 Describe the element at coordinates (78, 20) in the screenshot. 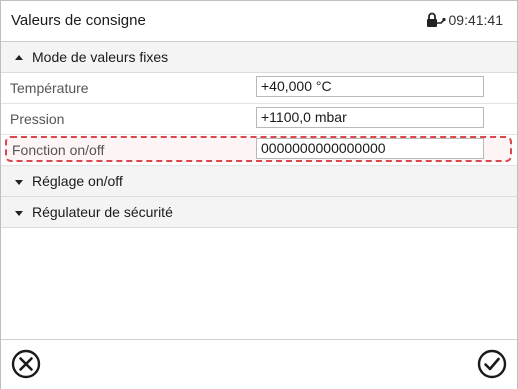

I see `page-title: Valeurs de consigne` at that location.